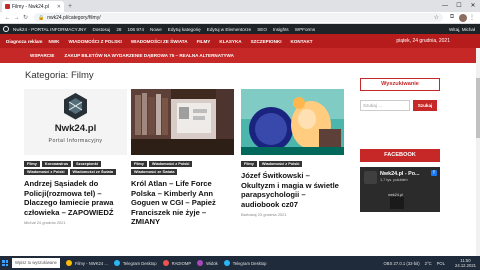 The width and height of the screenshot is (480, 270). I want to click on tray-obs: OBS 27.0.1 (32-bit), so click(402, 263).